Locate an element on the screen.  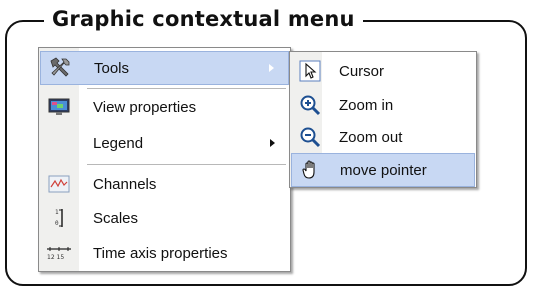
time-axis-icon: 12 15 is located at coordinates (59, 253).